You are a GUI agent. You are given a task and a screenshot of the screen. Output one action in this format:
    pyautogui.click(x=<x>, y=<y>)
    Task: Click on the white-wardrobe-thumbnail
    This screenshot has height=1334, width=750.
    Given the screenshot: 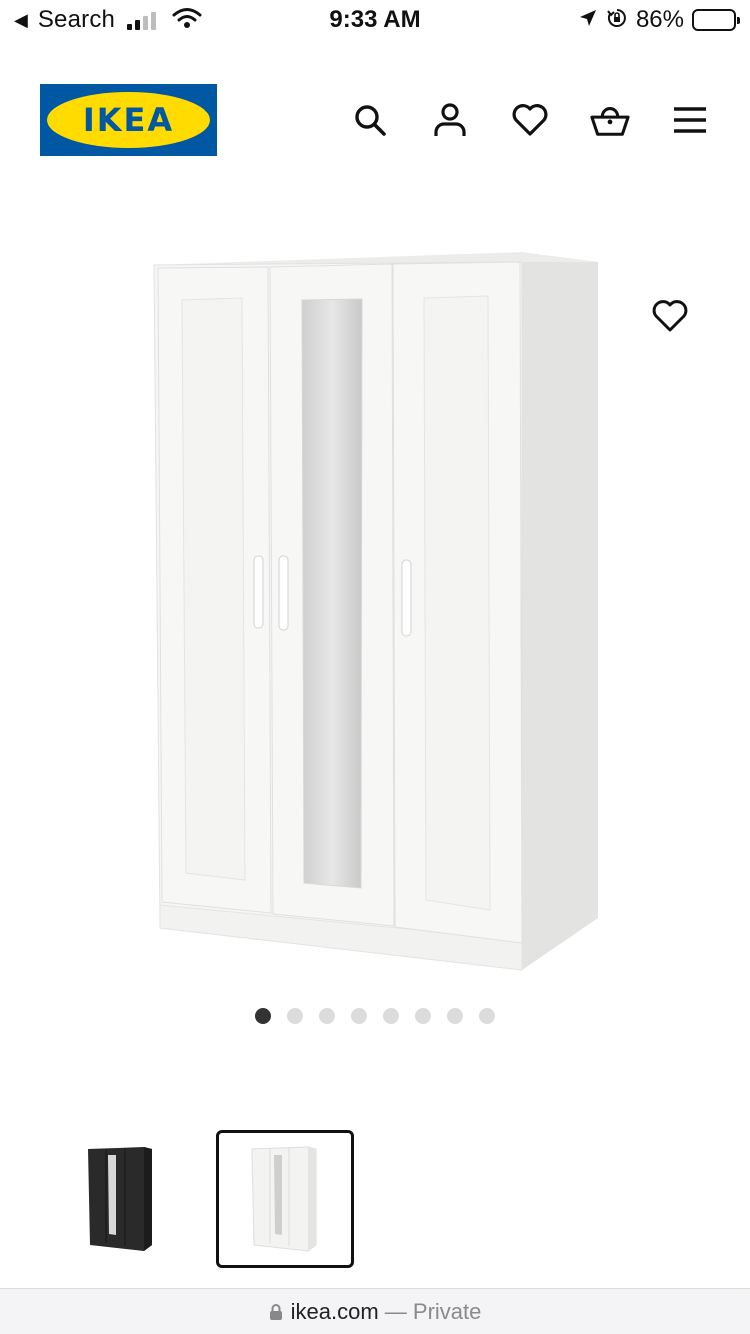 What is the action you would take?
    pyautogui.click(x=284, y=1199)
    